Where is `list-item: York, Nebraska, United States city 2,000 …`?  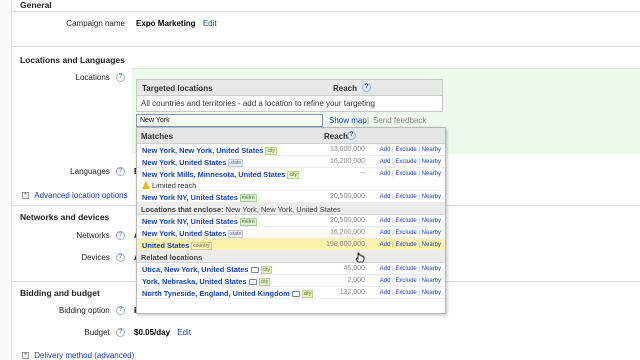
list-item: York, Nebraska, United States city 2,000 … is located at coordinates (291, 281).